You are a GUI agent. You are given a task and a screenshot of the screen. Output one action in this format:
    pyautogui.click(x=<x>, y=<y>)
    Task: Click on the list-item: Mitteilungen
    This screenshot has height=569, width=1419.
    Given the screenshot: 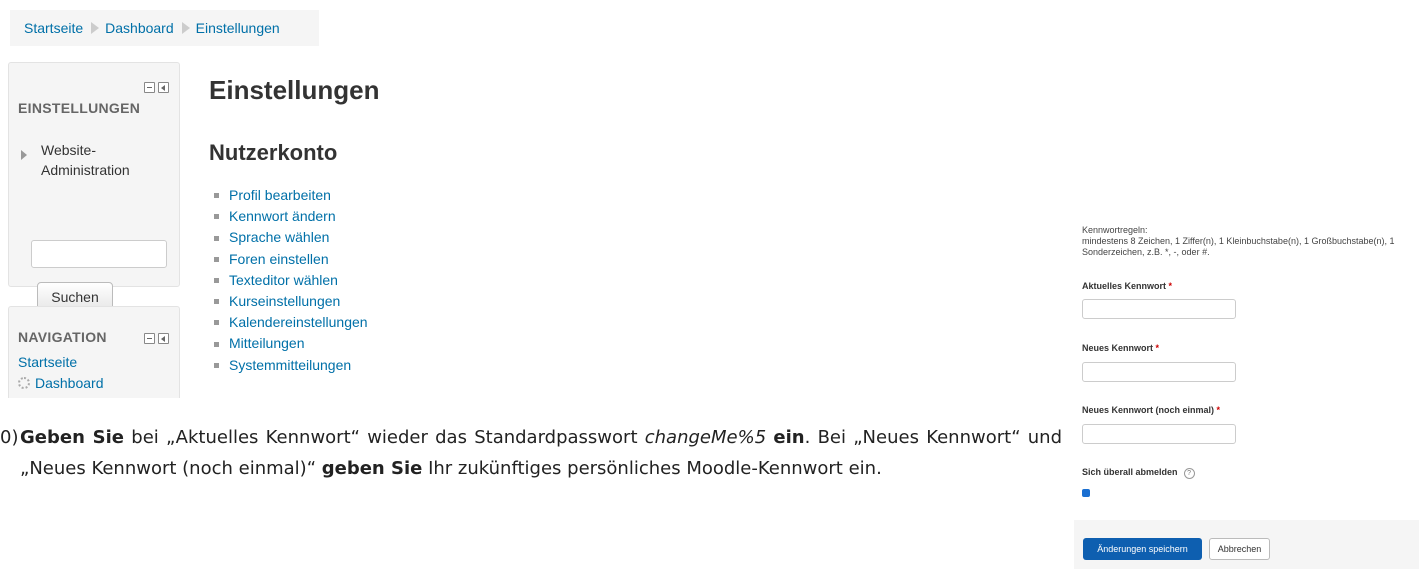 What is the action you would take?
    pyautogui.click(x=290, y=343)
    